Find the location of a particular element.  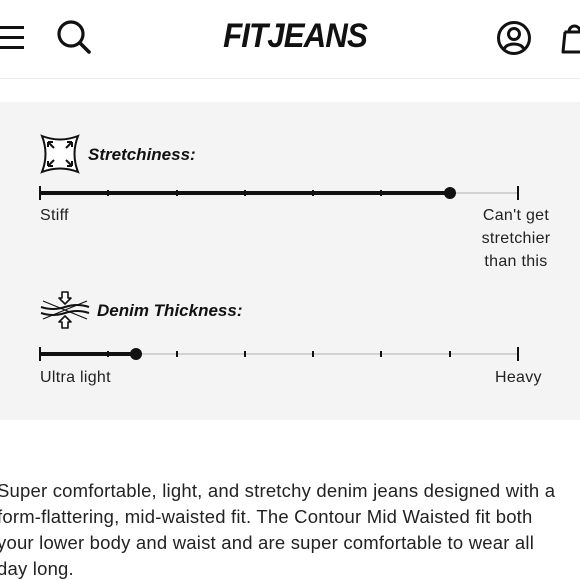

site-header: FITJEANS is located at coordinates (290, 39).